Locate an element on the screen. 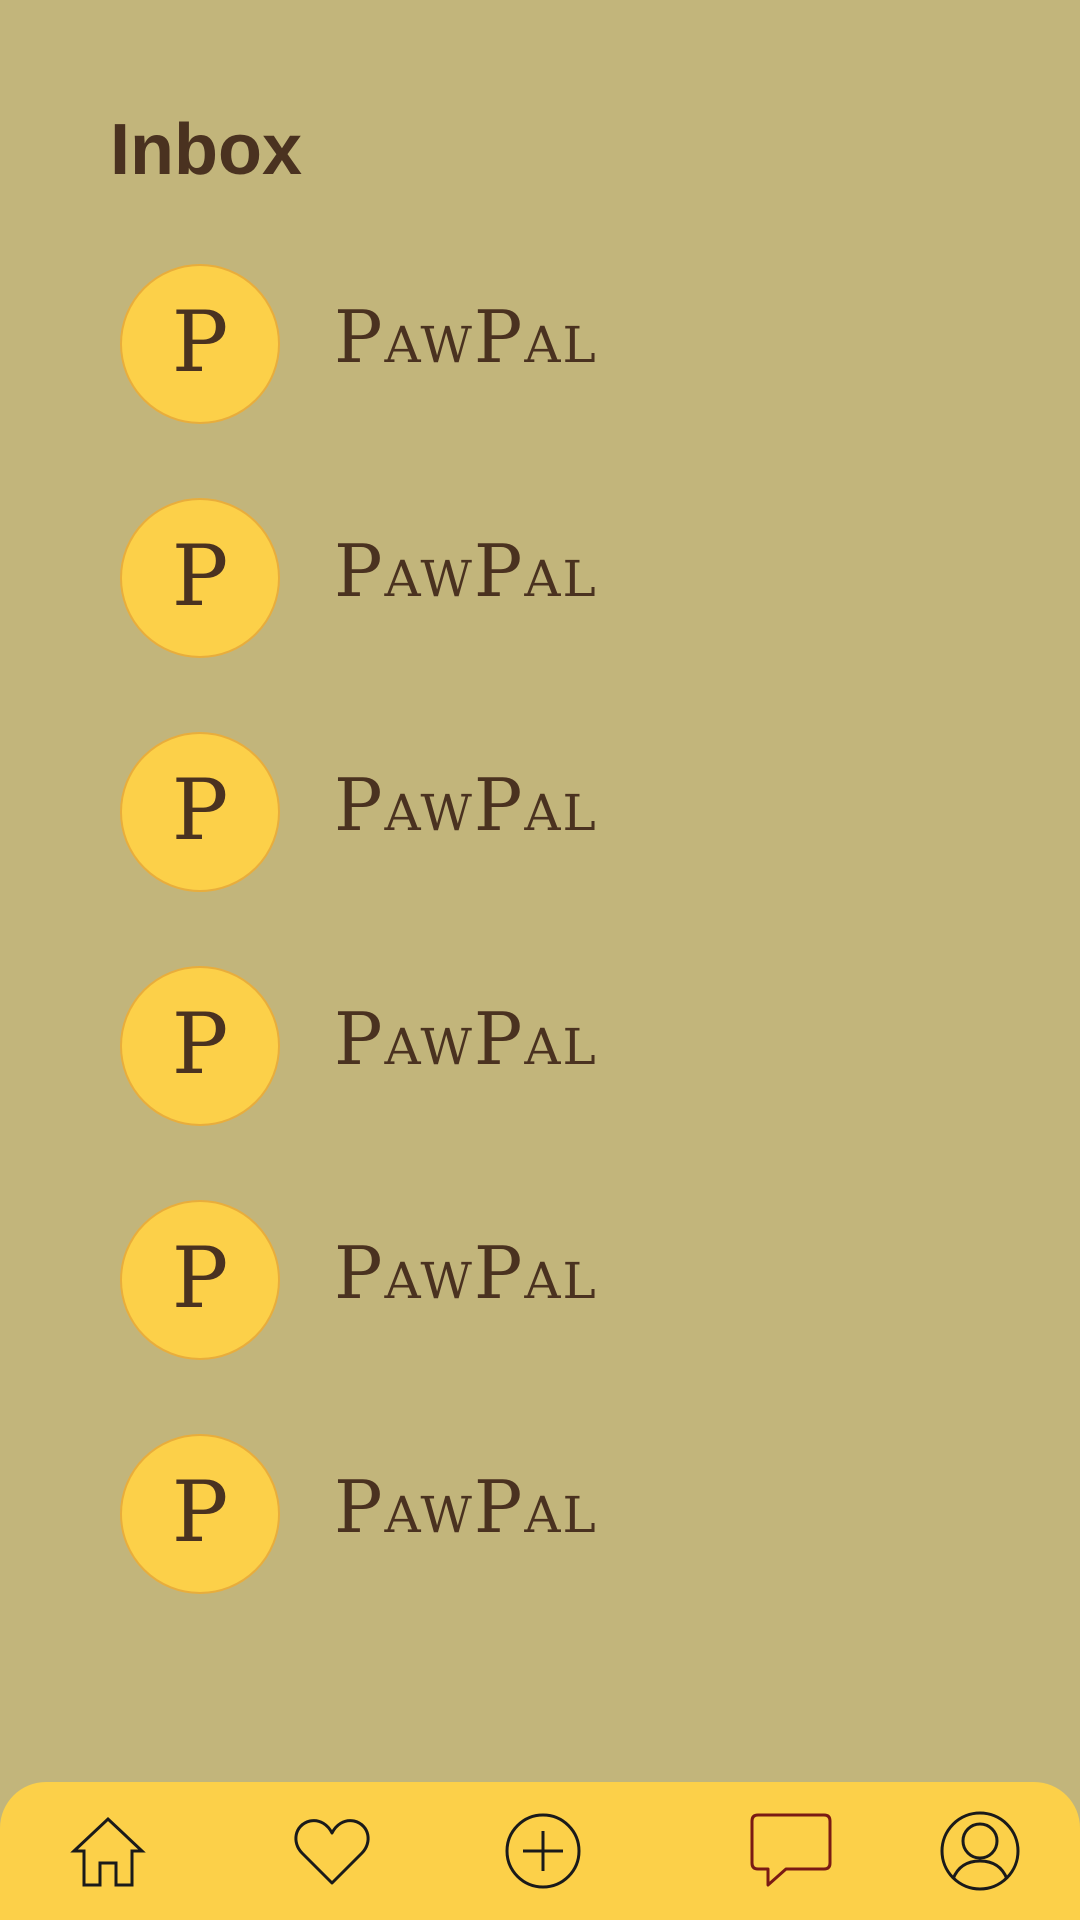  page-title: Inbox is located at coordinates (206, 150).